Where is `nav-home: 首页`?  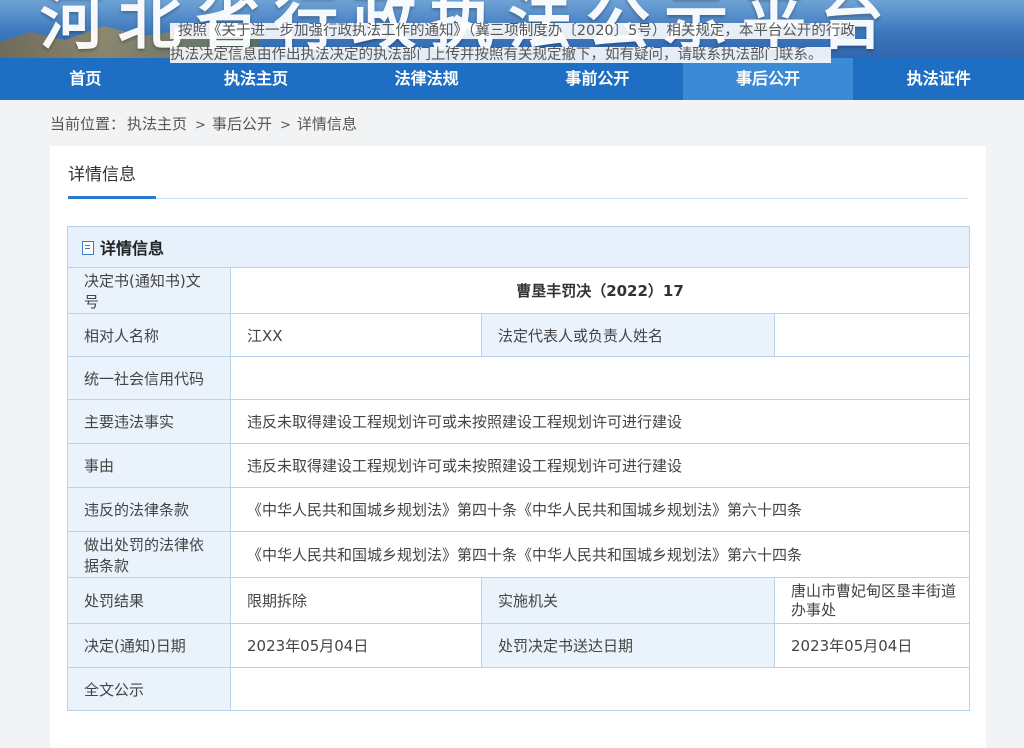 nav-home: 首页 is located at coordinates (85, 79).